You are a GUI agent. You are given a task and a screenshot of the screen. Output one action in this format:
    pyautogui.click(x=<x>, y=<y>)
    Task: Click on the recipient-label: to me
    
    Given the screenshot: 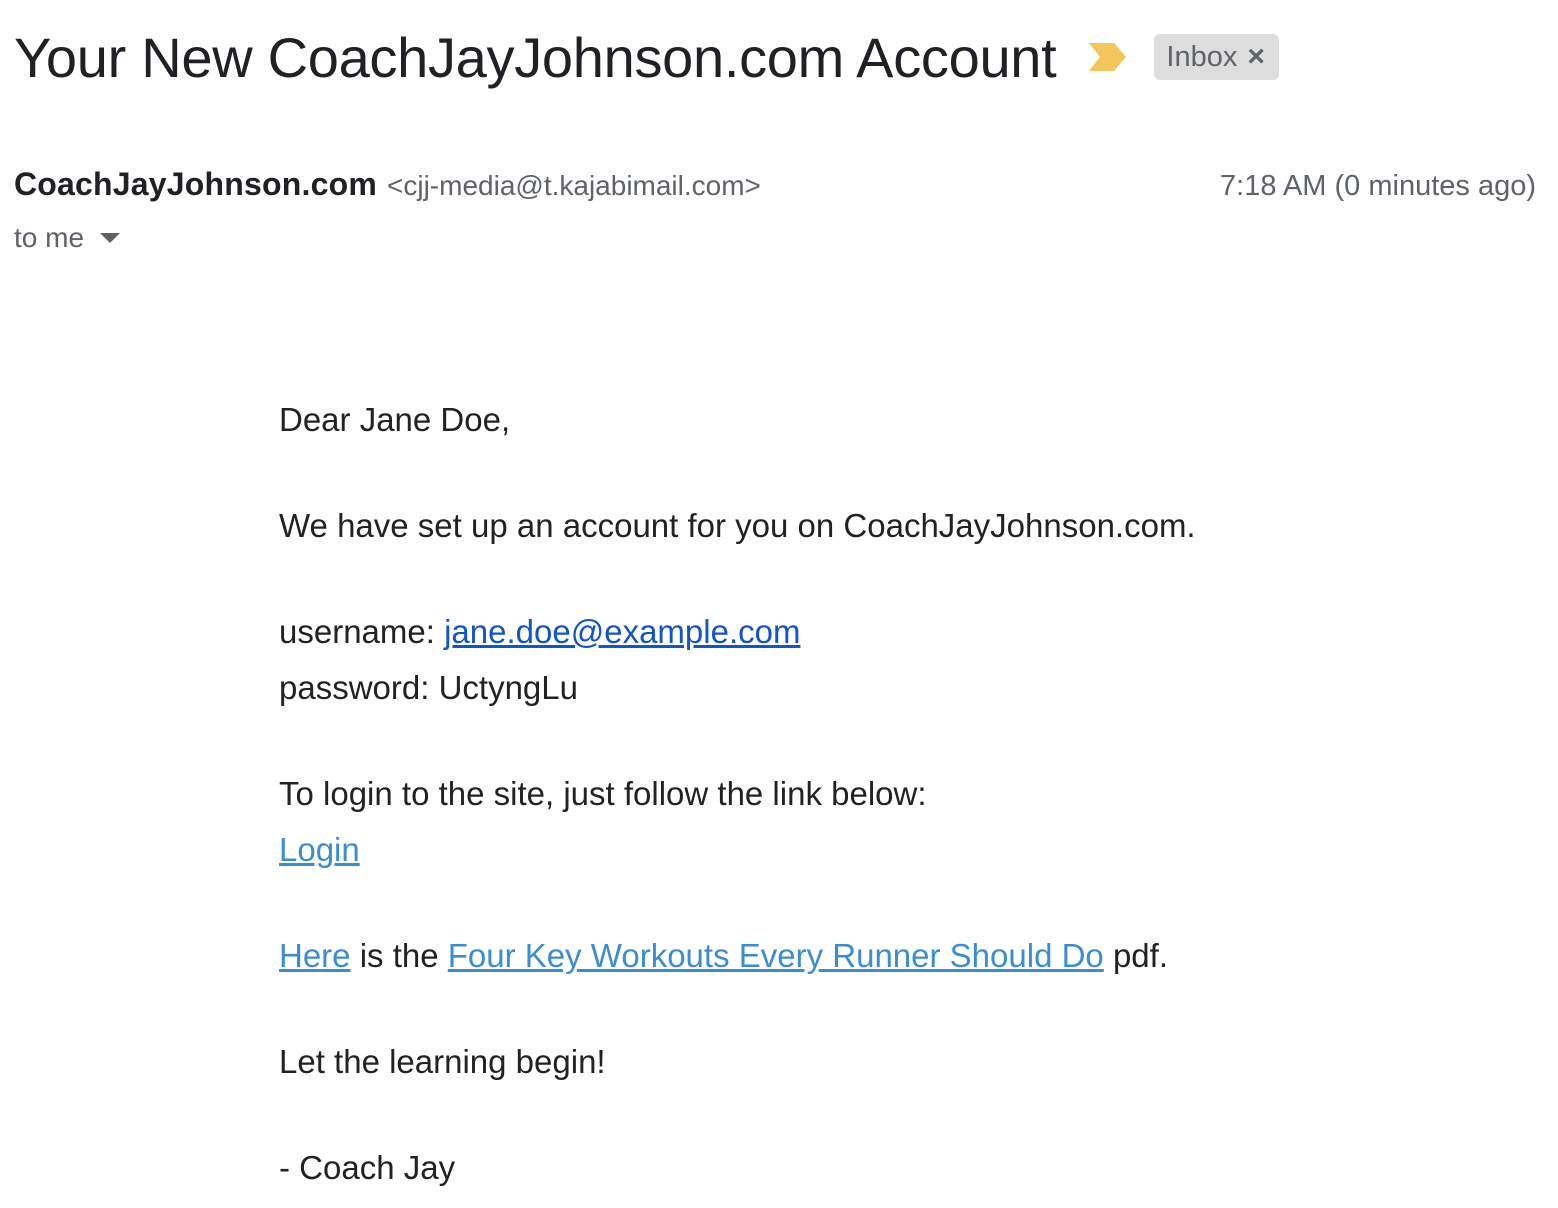 What is the action you would take?
    pyautogui.click(x=49, y=237)
    